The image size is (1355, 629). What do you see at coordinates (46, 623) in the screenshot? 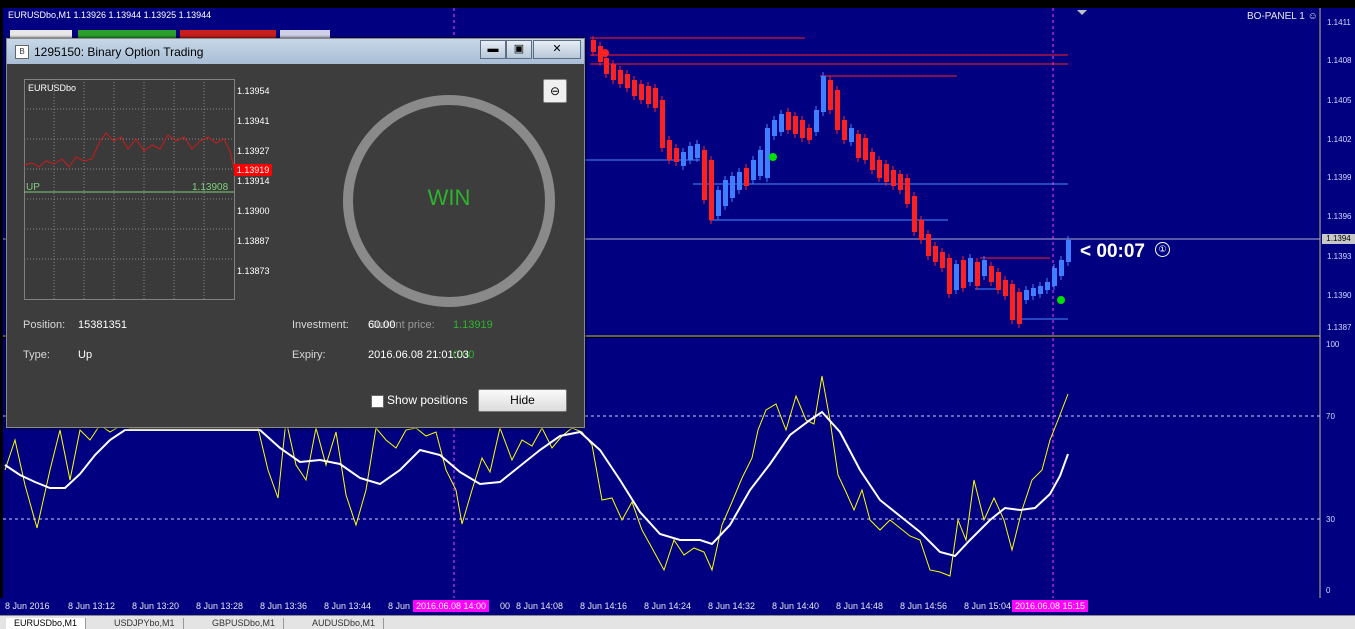
I see `tab-eurusd: EURUSDbo,M1` at bounding box center [46, 623].